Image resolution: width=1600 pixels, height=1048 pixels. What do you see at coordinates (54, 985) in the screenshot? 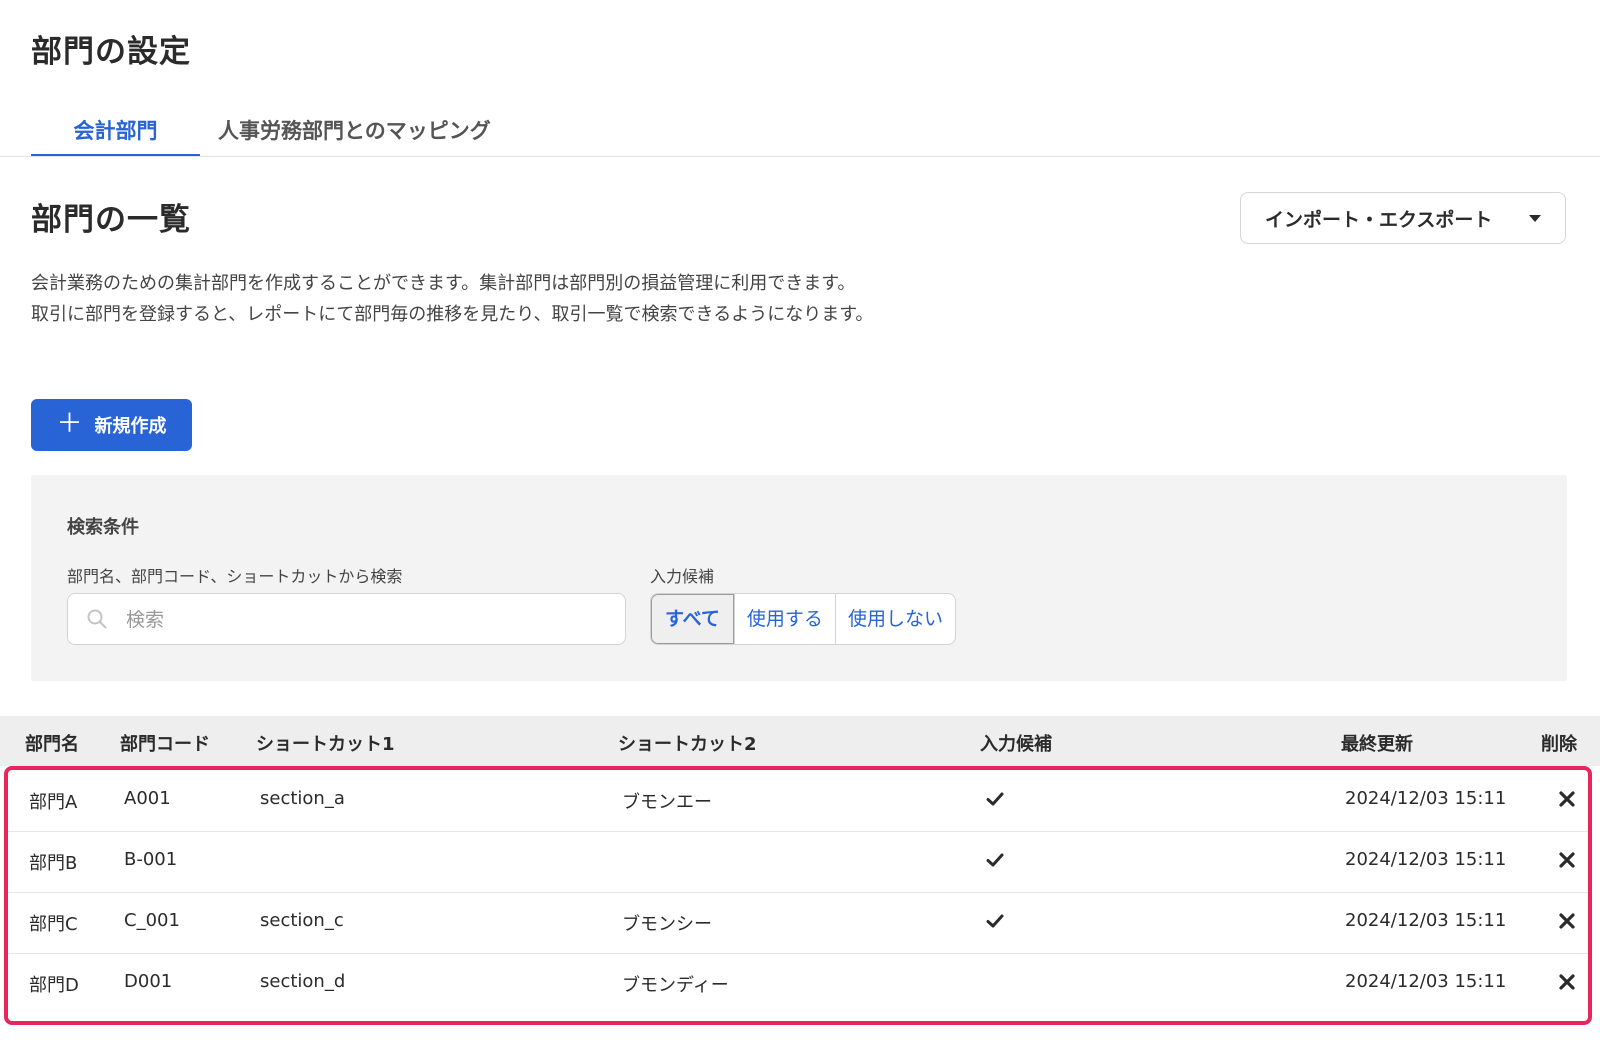
I see `cell-name: 部門D` at bounding box center [54, 985].